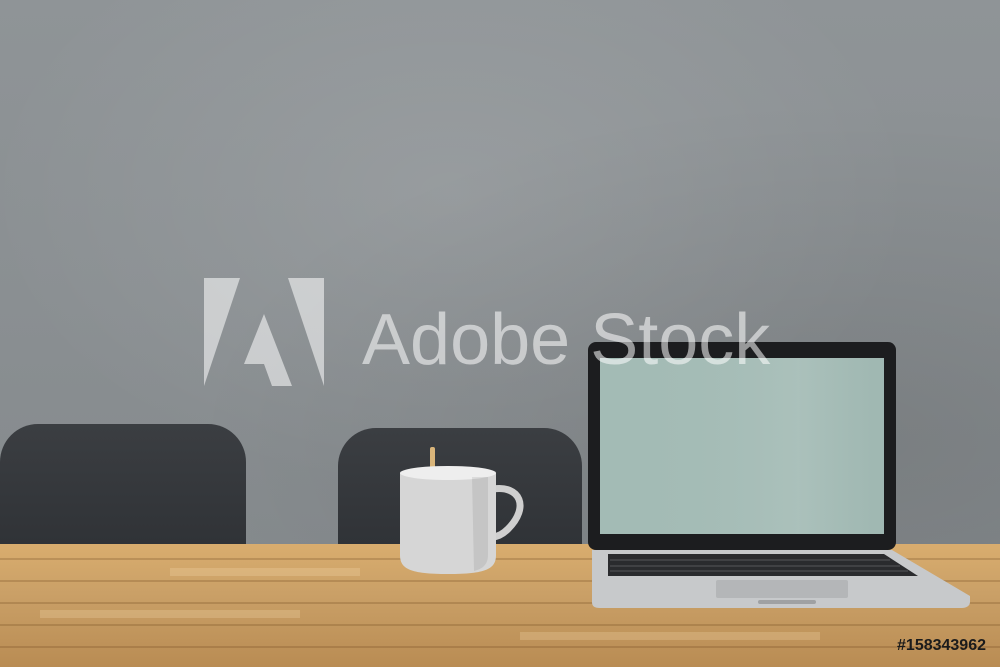 This screenshot has width=1000, height=667. I want to click on coffee-mug, so click(462, 510).